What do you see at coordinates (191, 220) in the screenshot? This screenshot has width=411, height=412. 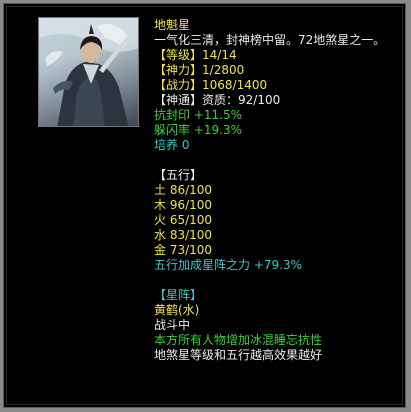 I see `element-value: 65/100` at bounding box center [191, 220].